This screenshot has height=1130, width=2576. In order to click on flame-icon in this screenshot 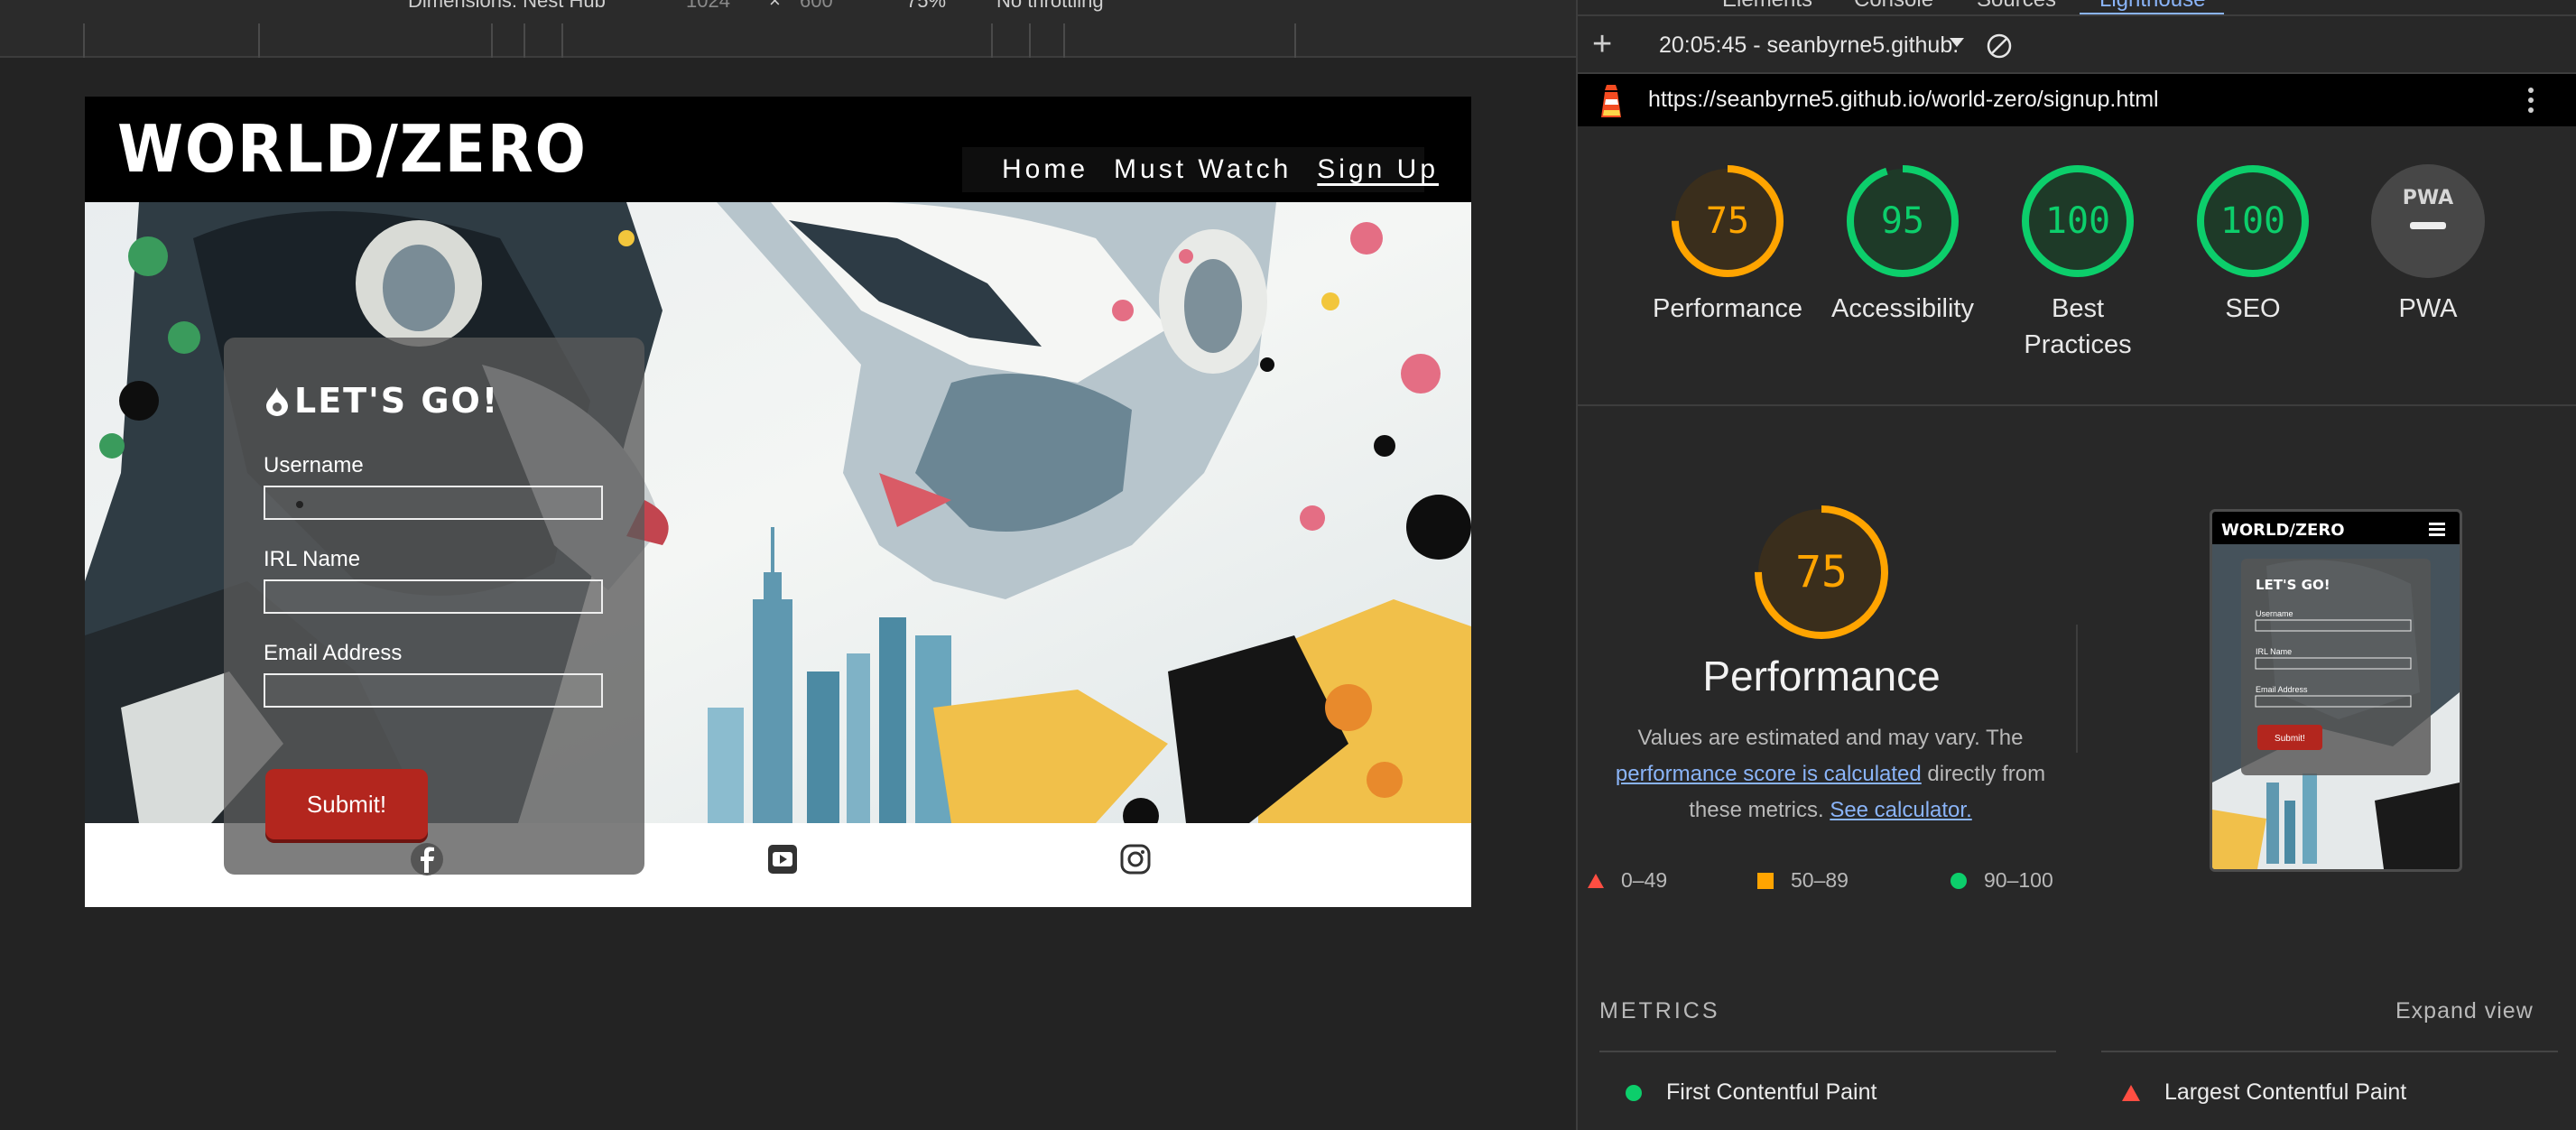, I will do `click(277, 401)`.